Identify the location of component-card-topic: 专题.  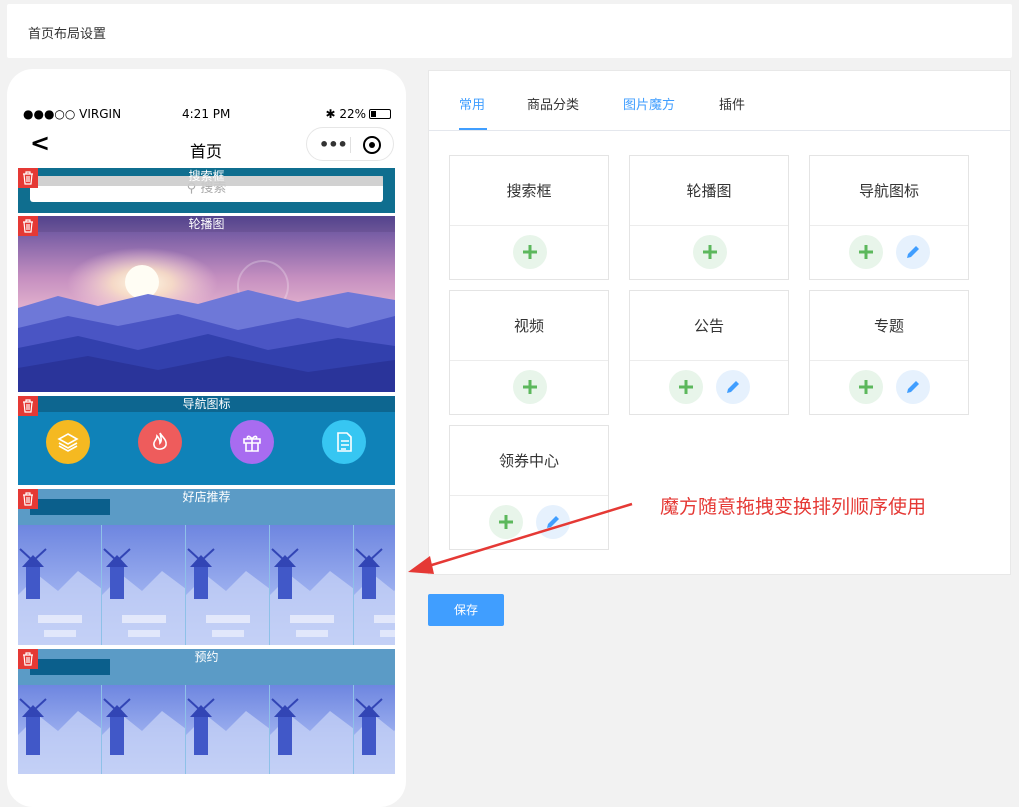
(889, 352).